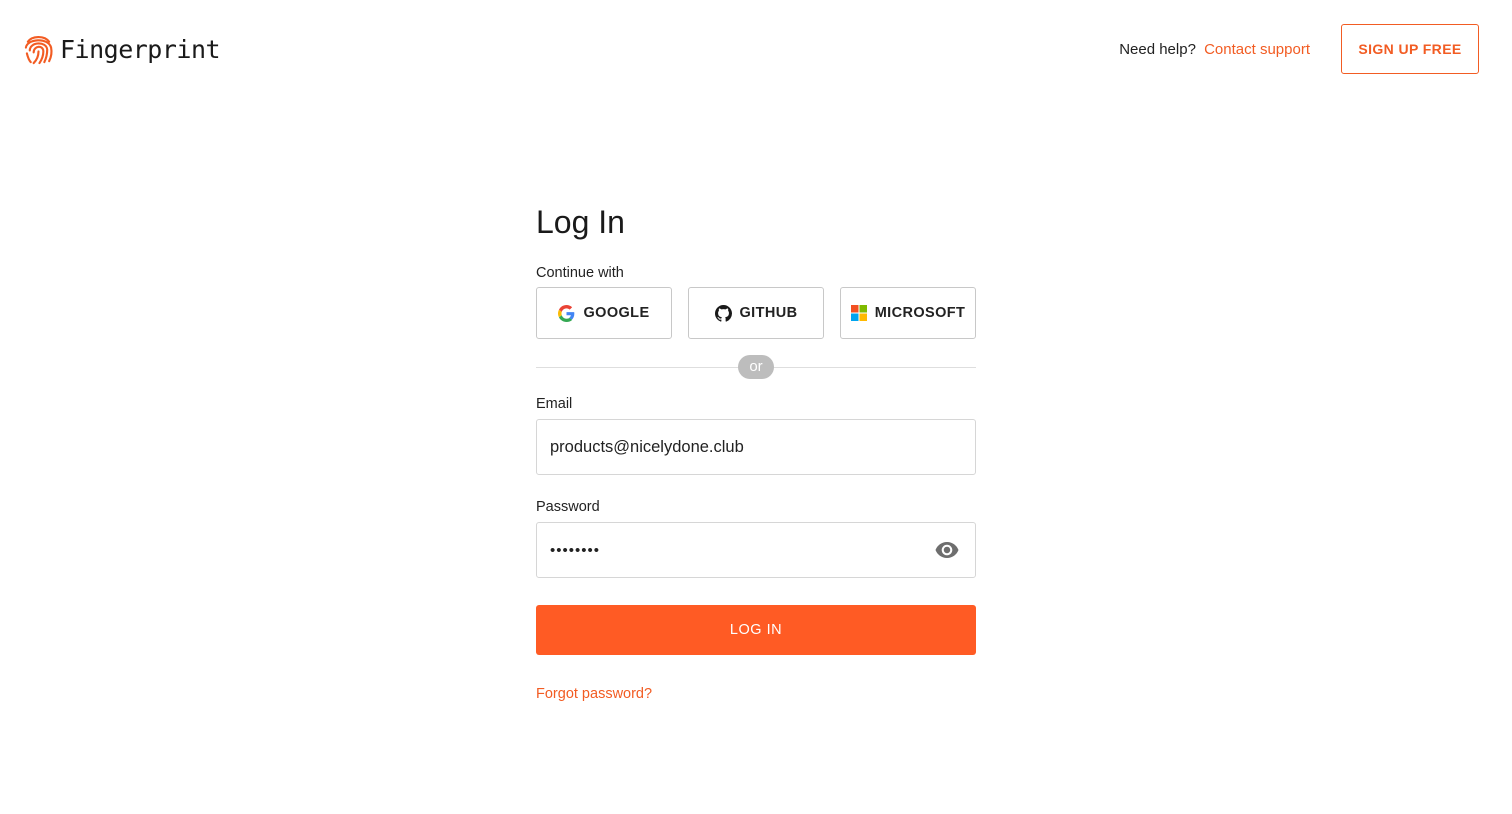 This screenshot has width=1512, height=814. Describe the element at coordinates (566, 313) in the screenshot. I see `google-icon` at that location.